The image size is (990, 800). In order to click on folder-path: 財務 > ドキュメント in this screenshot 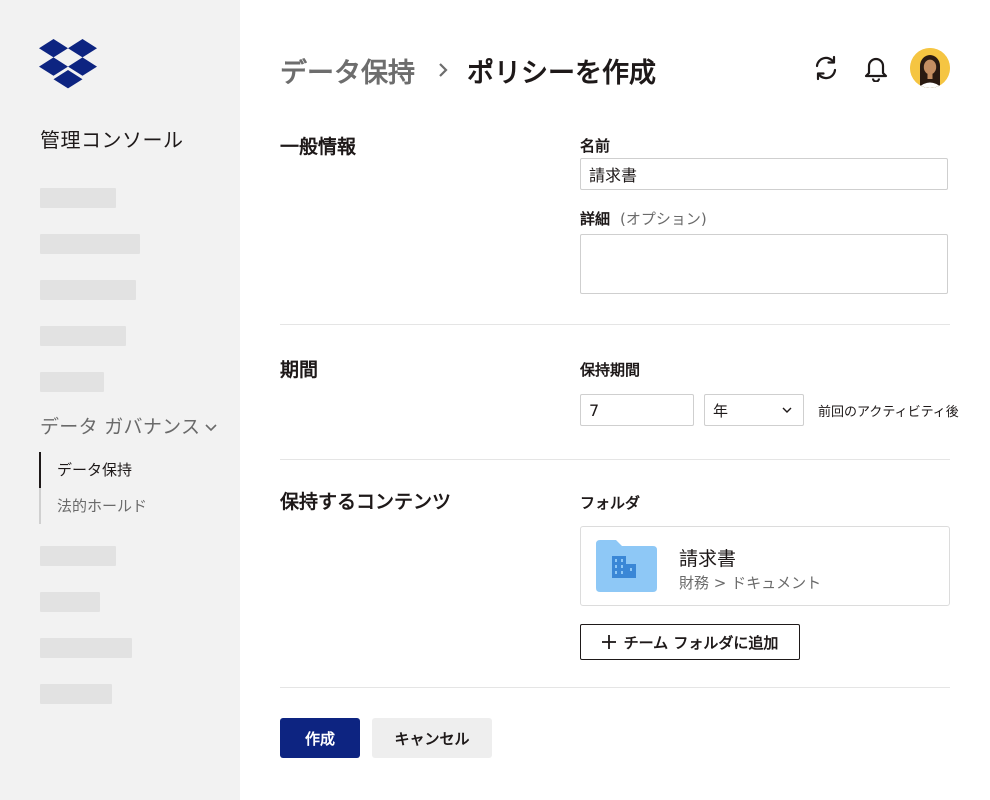, I will do `click(750, 583)`.